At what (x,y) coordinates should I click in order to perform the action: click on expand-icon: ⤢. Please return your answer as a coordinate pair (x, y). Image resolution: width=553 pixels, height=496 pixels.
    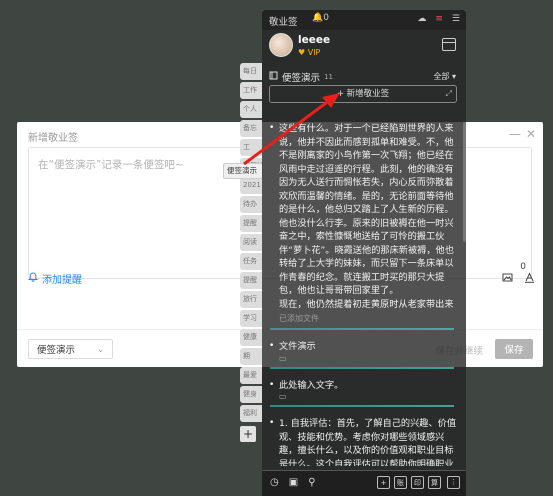
    Looking at the image, I should click on (449, 94).